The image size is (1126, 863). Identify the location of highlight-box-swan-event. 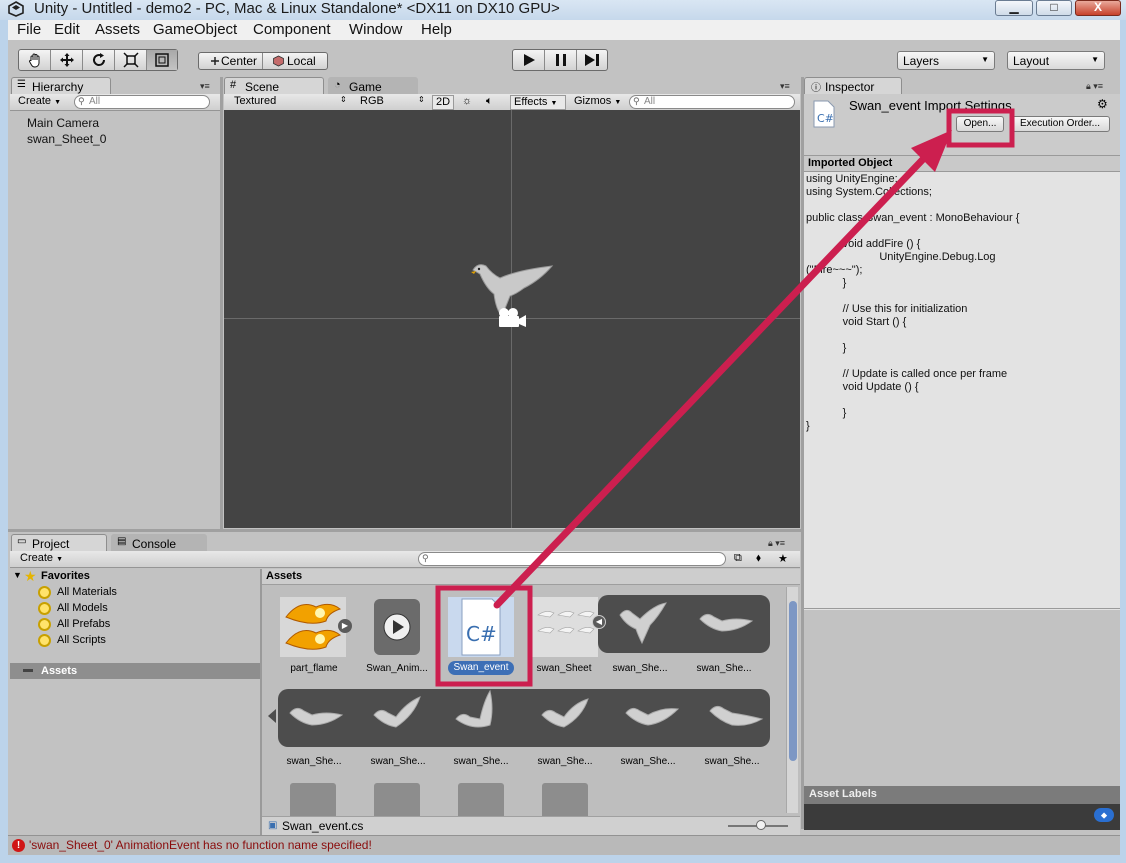
(484, 636).